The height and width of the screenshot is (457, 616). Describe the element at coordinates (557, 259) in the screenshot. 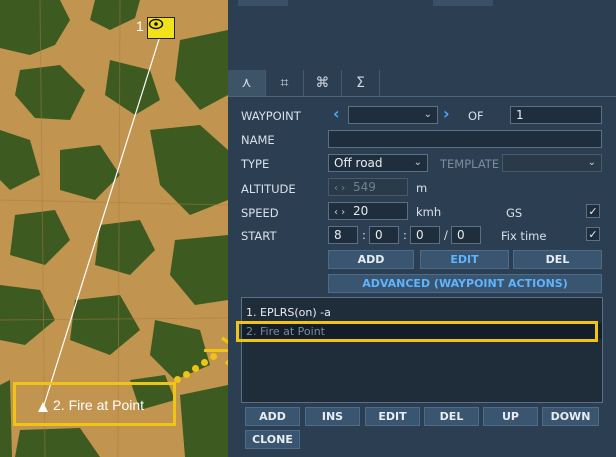

I see `delete-waypoint-button: DEL` at that location.